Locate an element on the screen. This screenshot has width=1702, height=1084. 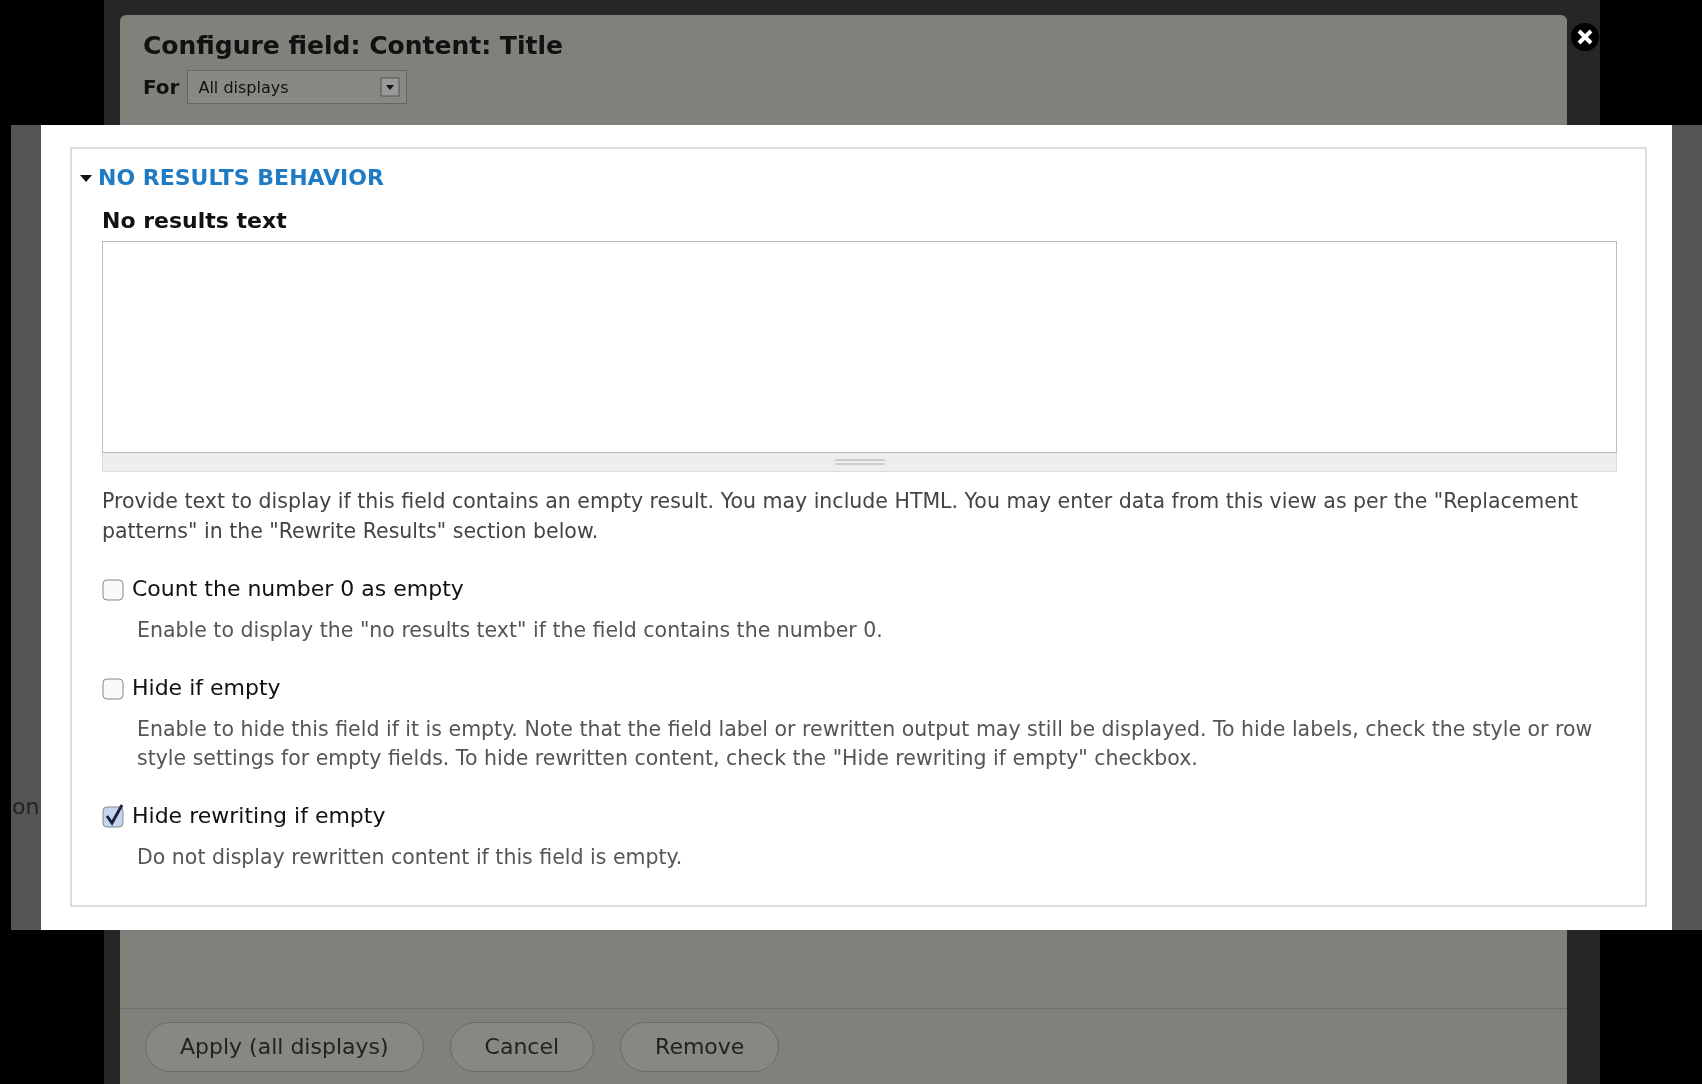
dialog-title: Configure field: Content: Title is located at coordinates (353, 45).